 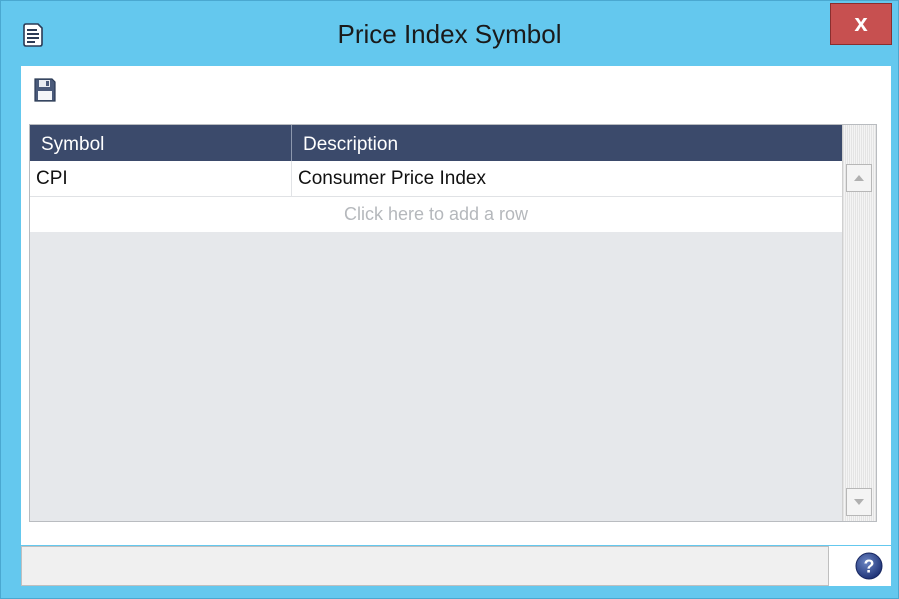 I want to click on vertical-scrollbar, so click(x=859, y=323).